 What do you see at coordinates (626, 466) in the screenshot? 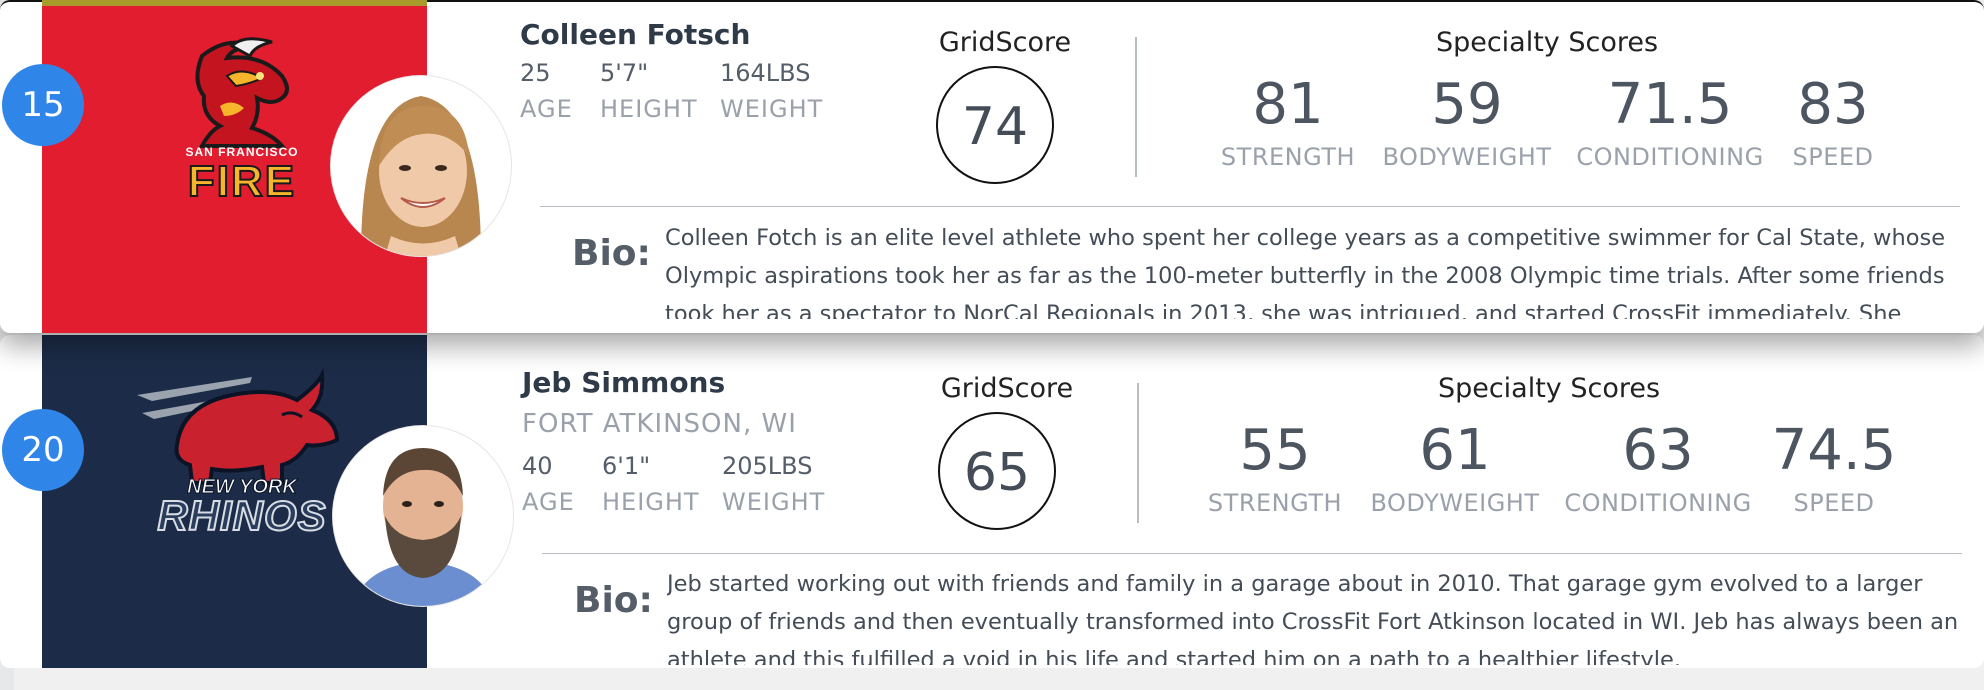
I see `stat-value: 6'1"` at bounding box center [626, 466].